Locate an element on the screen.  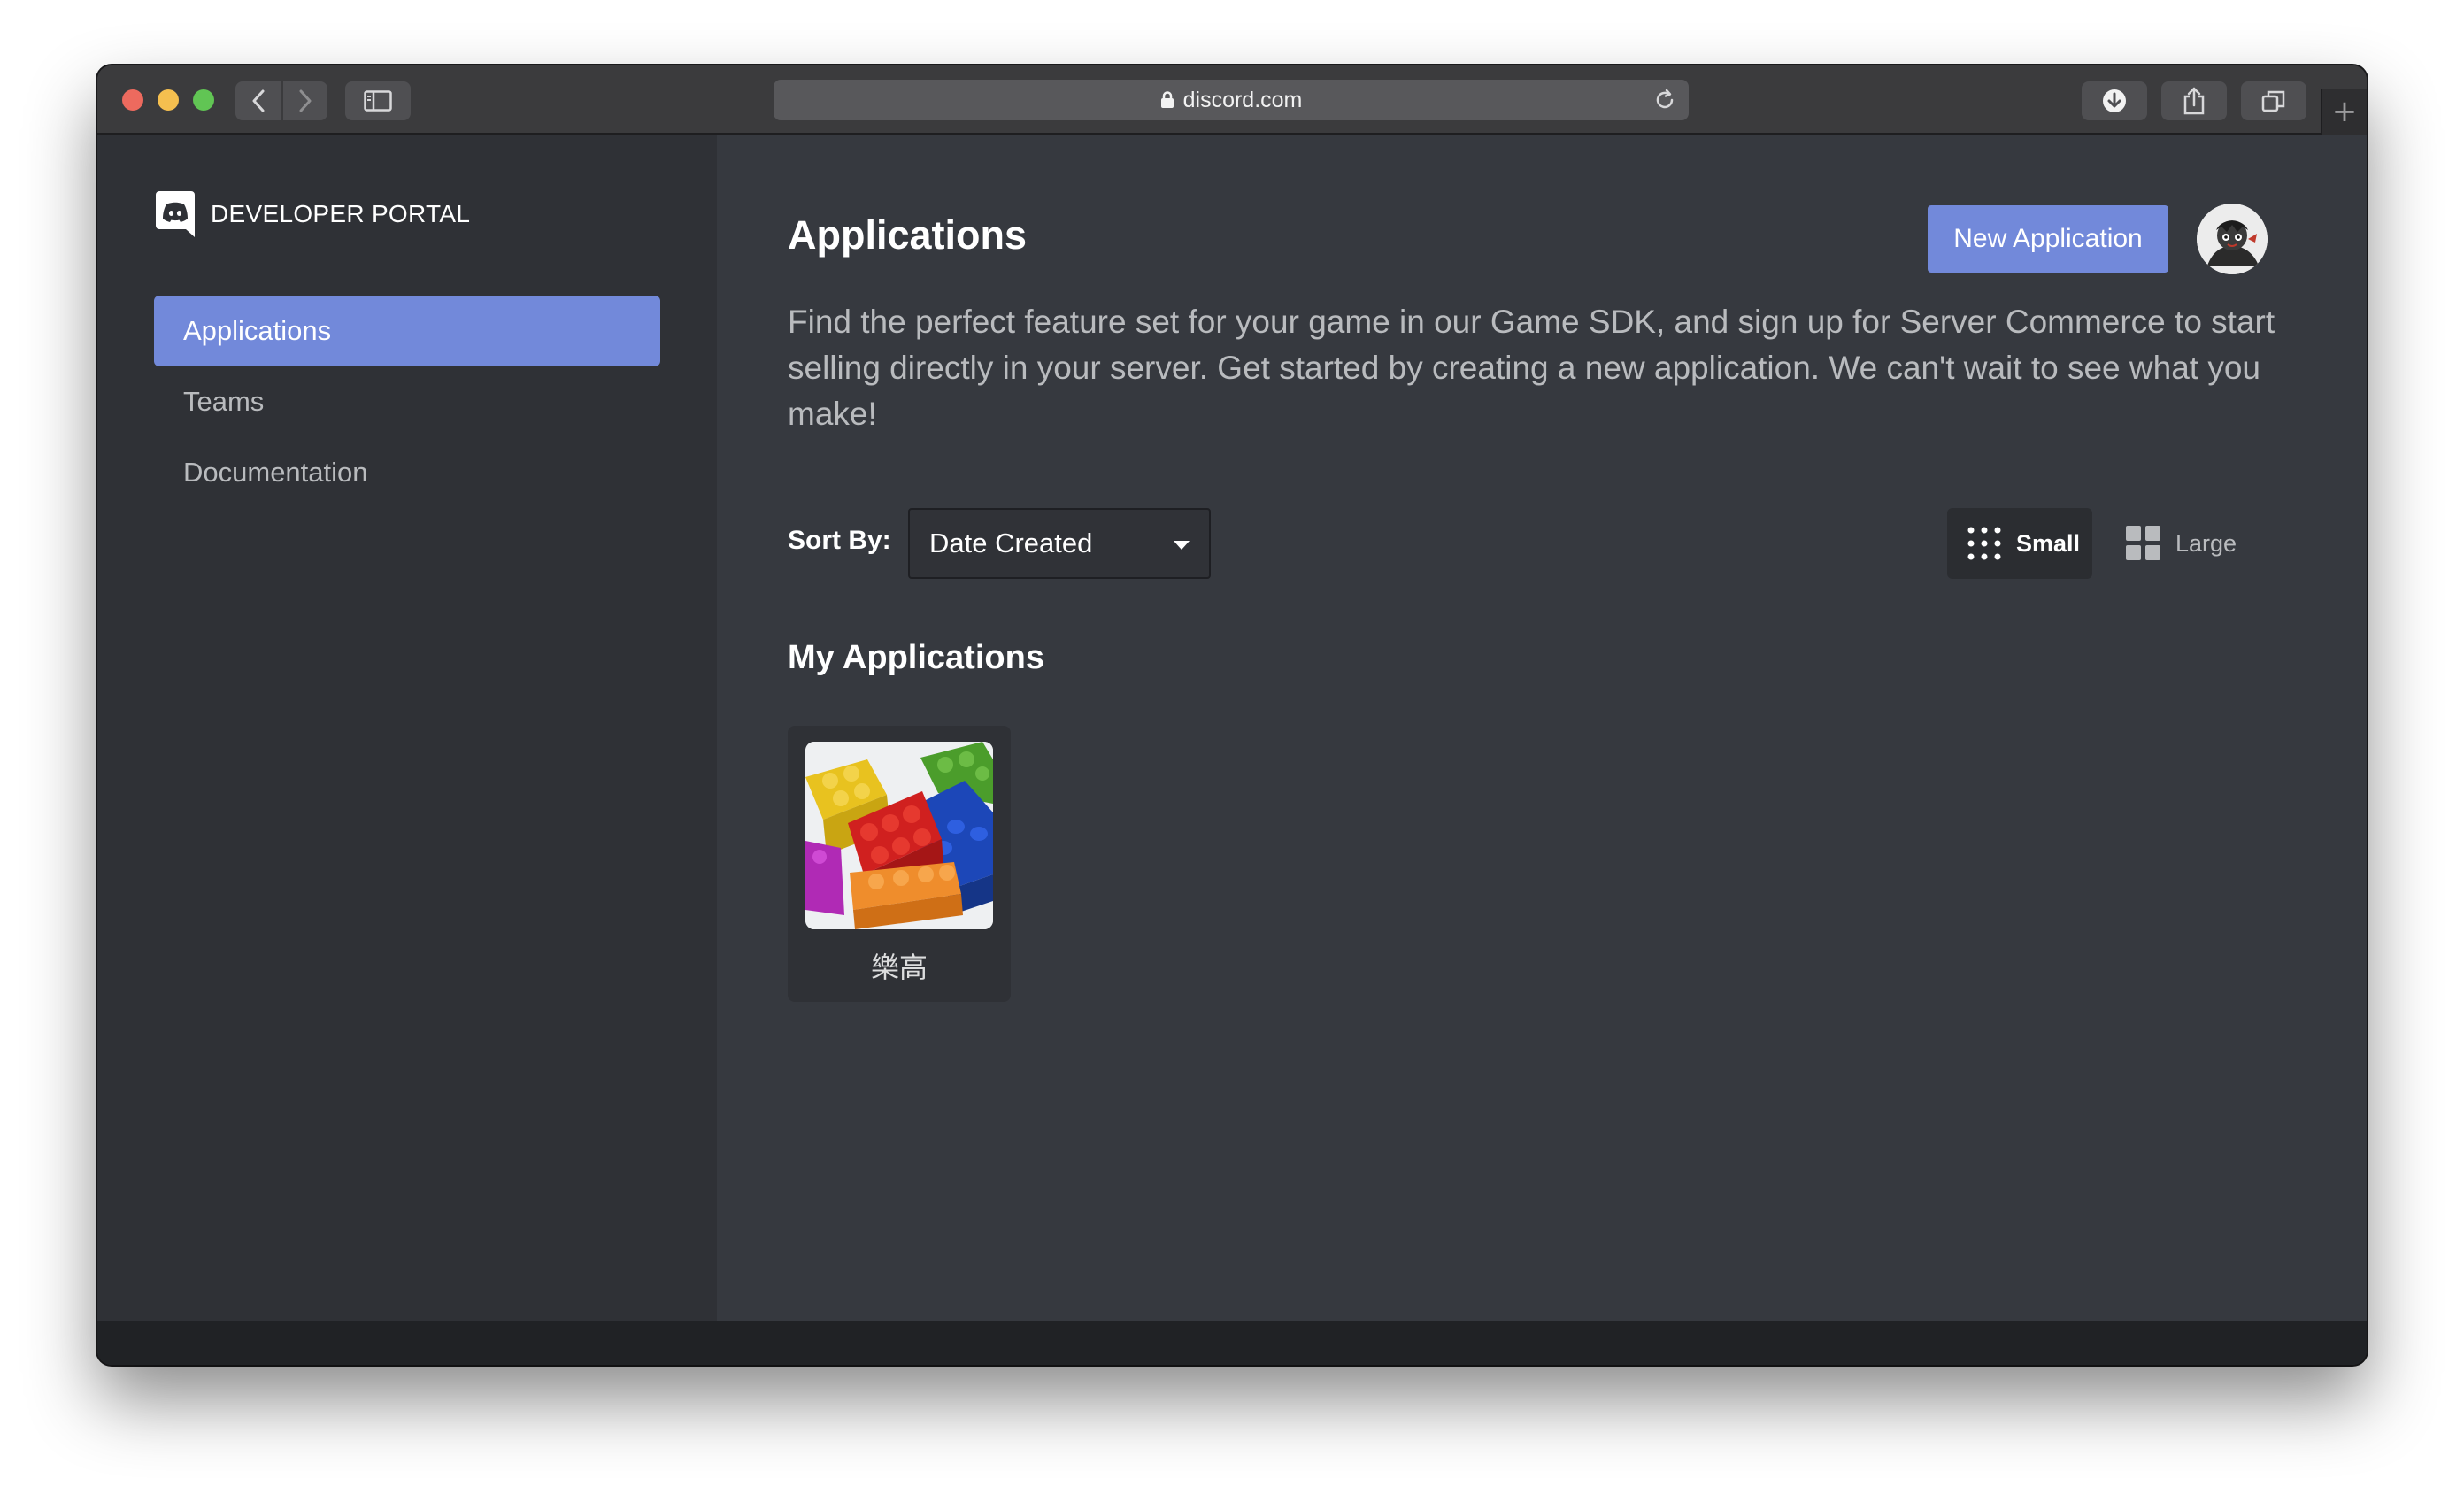
large-view-button: Large is located at coordinates (2179, 544).